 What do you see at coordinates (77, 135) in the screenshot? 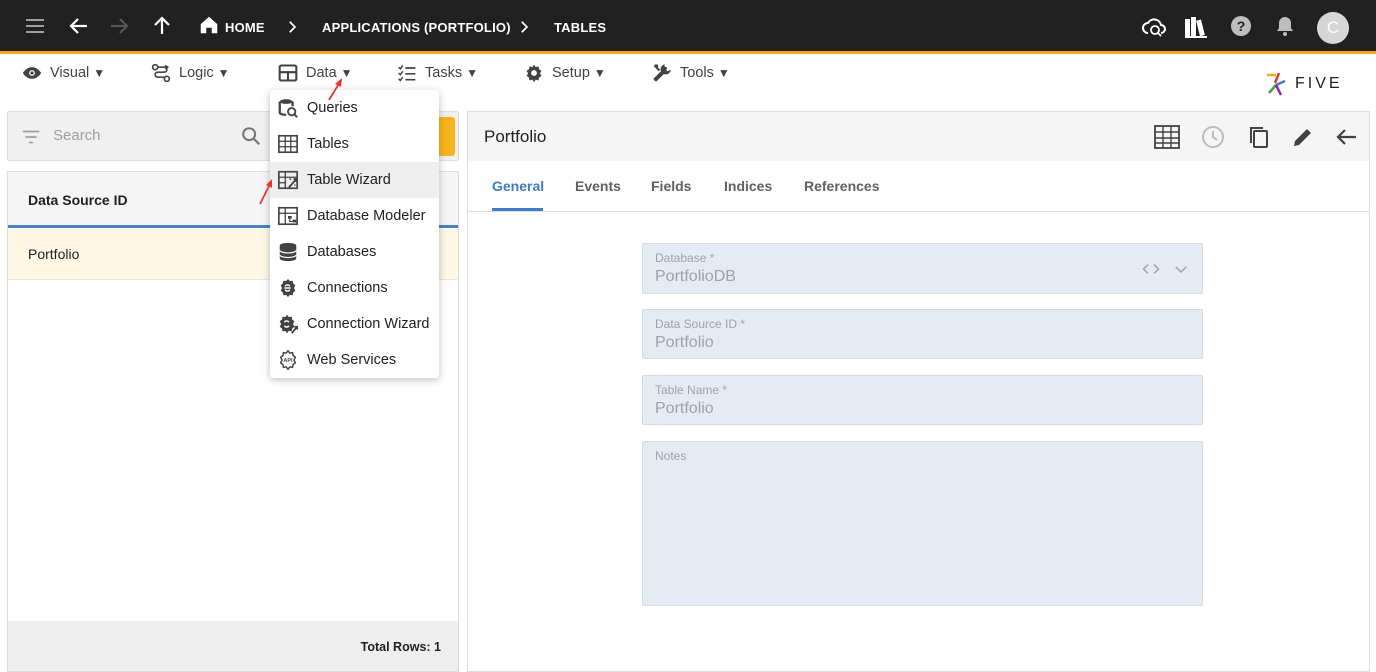
I see `search-input: Search` at bounding box center [77, 135].